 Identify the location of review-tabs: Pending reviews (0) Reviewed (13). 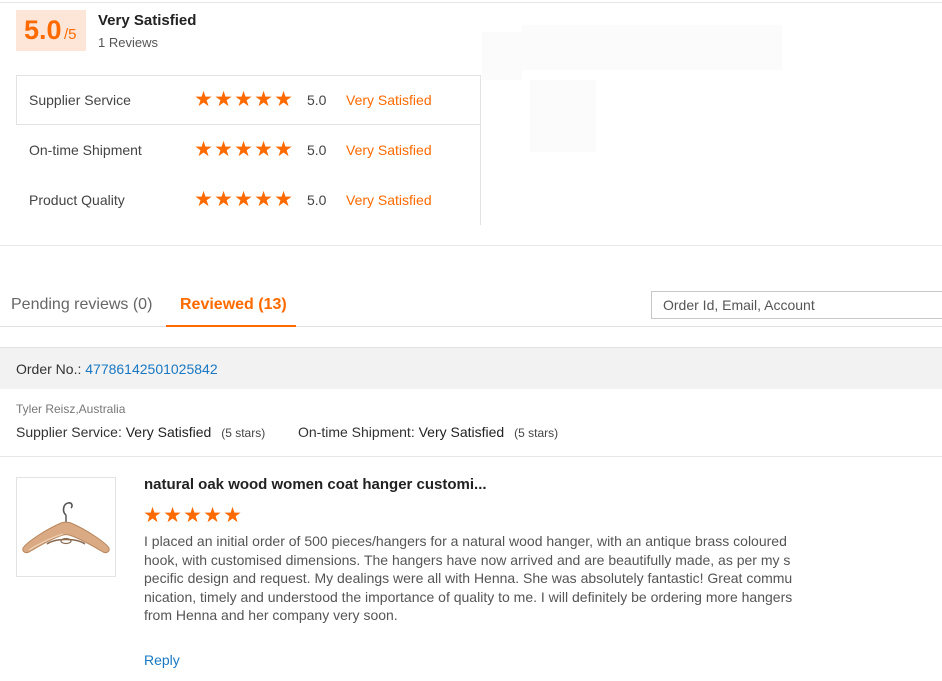
(471, 304).